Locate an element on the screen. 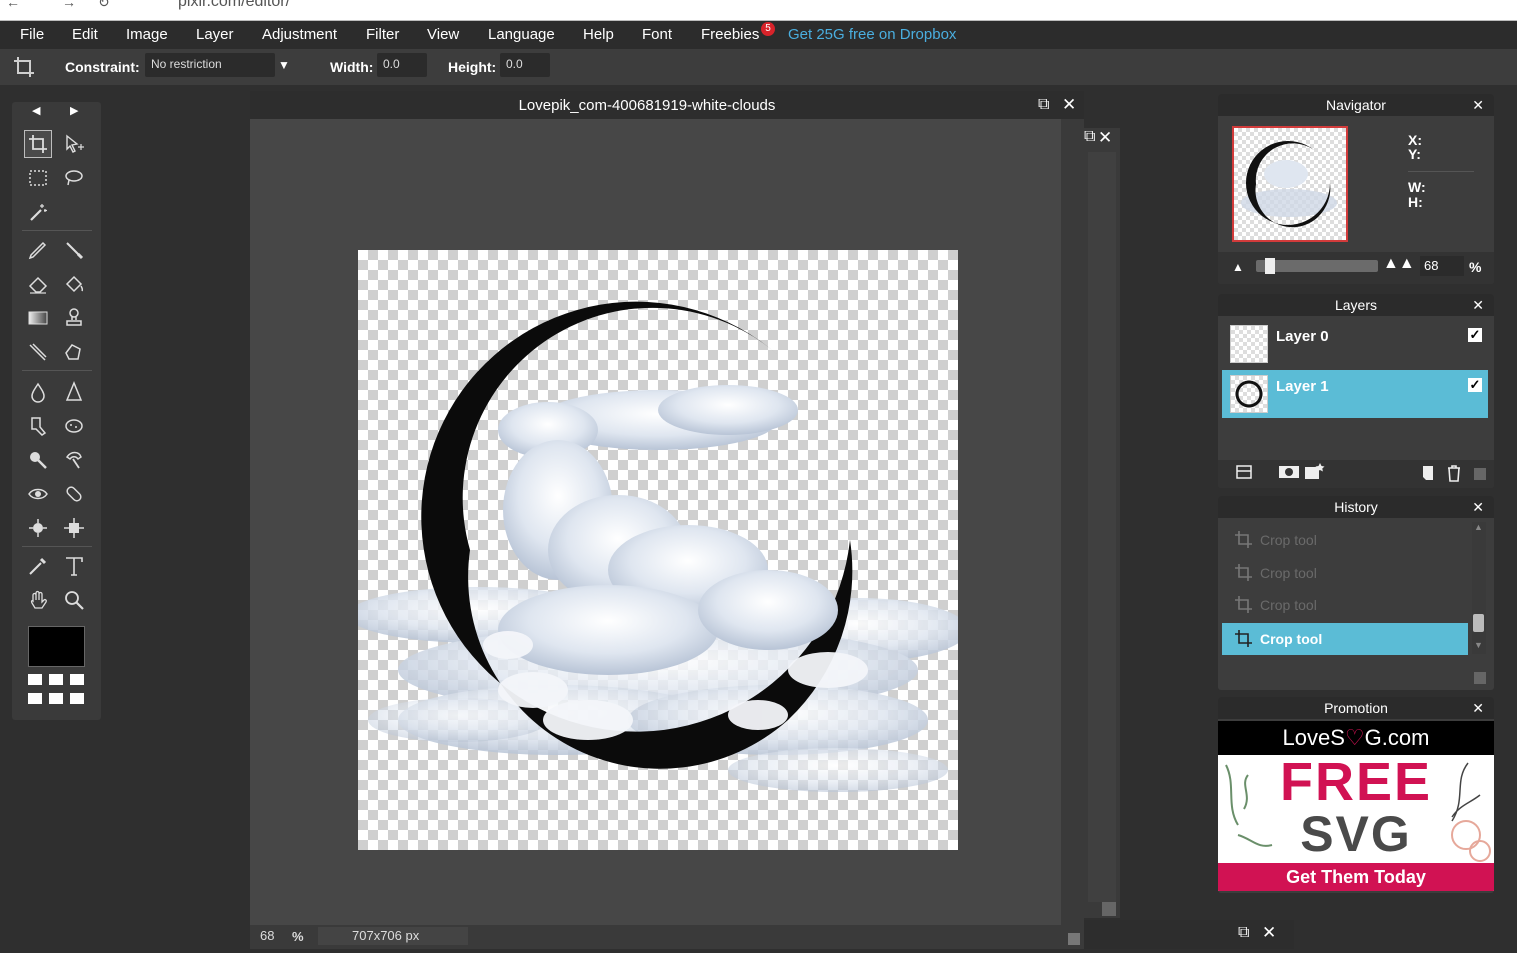  brush-tool-icon is located at coordinates (74, 250).